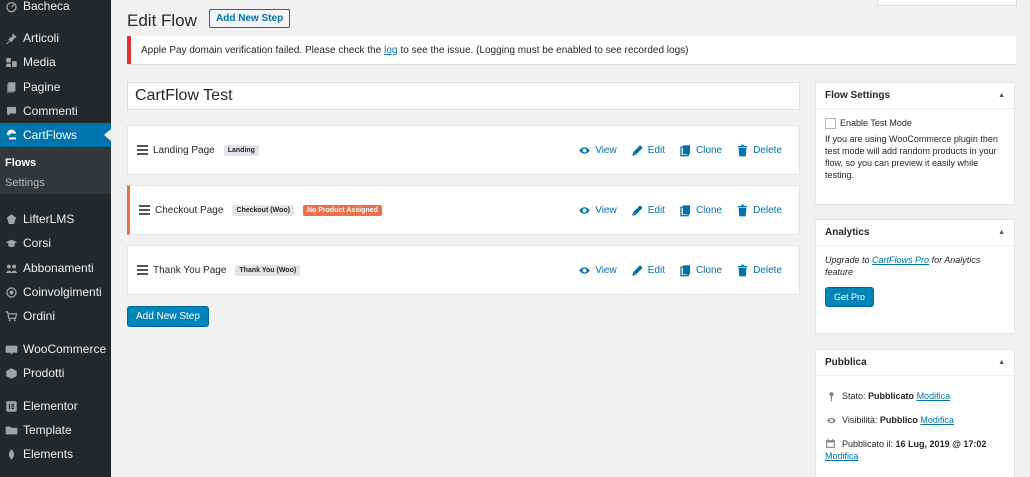  Describe the element at coordinates (915, 123) in the screenshot. I see `test-mode-row: Enable Test Mode` at that location.